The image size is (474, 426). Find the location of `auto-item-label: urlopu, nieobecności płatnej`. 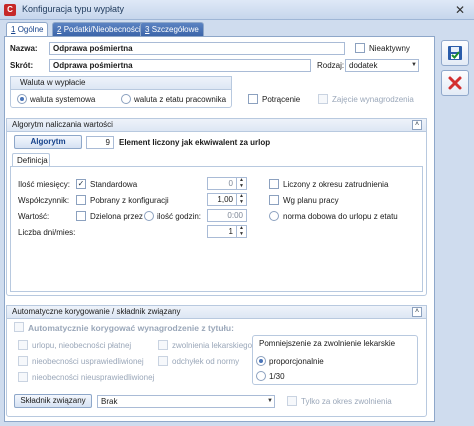

auto-item-label: urlopu, nieobecności płatnej is located at coordinates (82, 345).